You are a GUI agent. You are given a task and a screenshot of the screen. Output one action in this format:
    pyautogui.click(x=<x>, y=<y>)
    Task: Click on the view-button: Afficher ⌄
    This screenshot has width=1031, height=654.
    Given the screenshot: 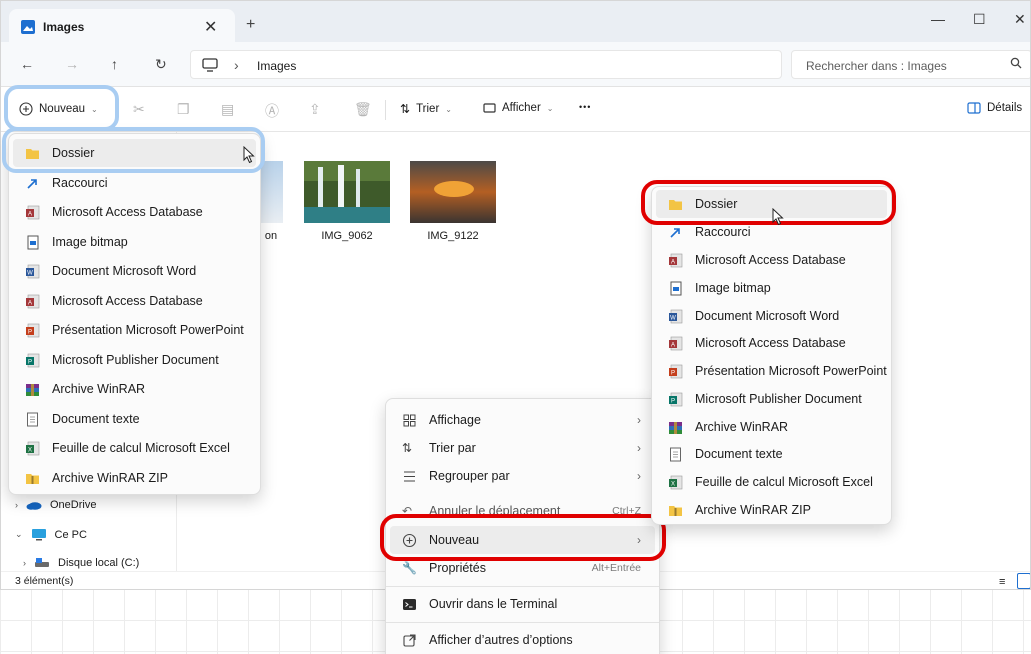 What is the action you would take?
    pyautogui.click(x=518, y=108)
    